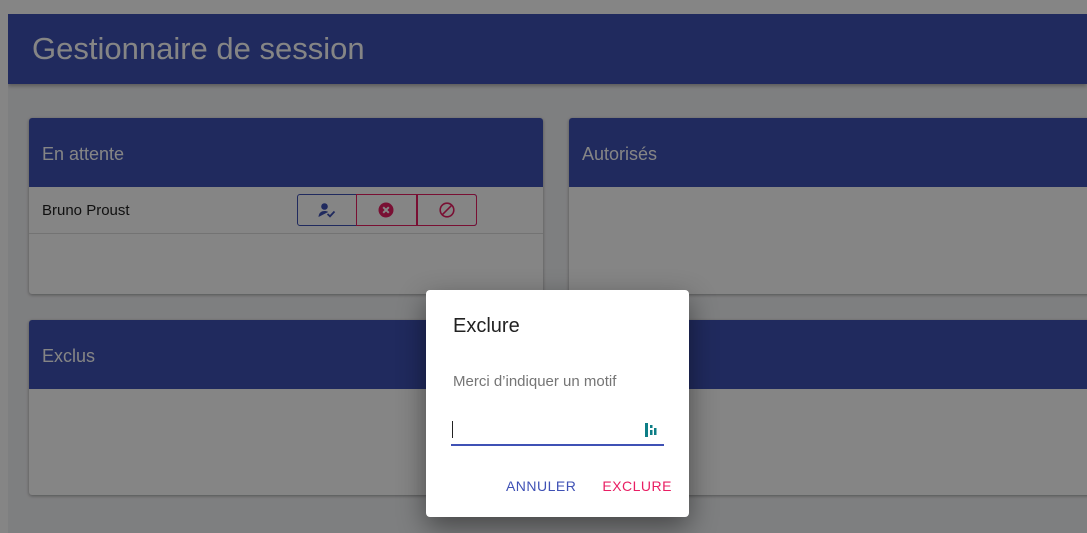 The width and height of the screenshot is (1087, 533). I want to click on dialog-actions: ANNULER EXCLURE, so click(589, 486).